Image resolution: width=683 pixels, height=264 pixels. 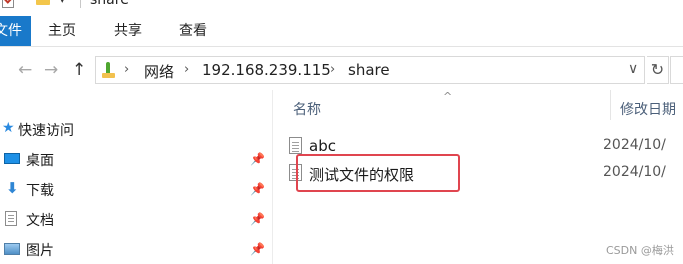 I want to click on ribbon: 文件 主页 共享 查看, so click(x=341, y=31).